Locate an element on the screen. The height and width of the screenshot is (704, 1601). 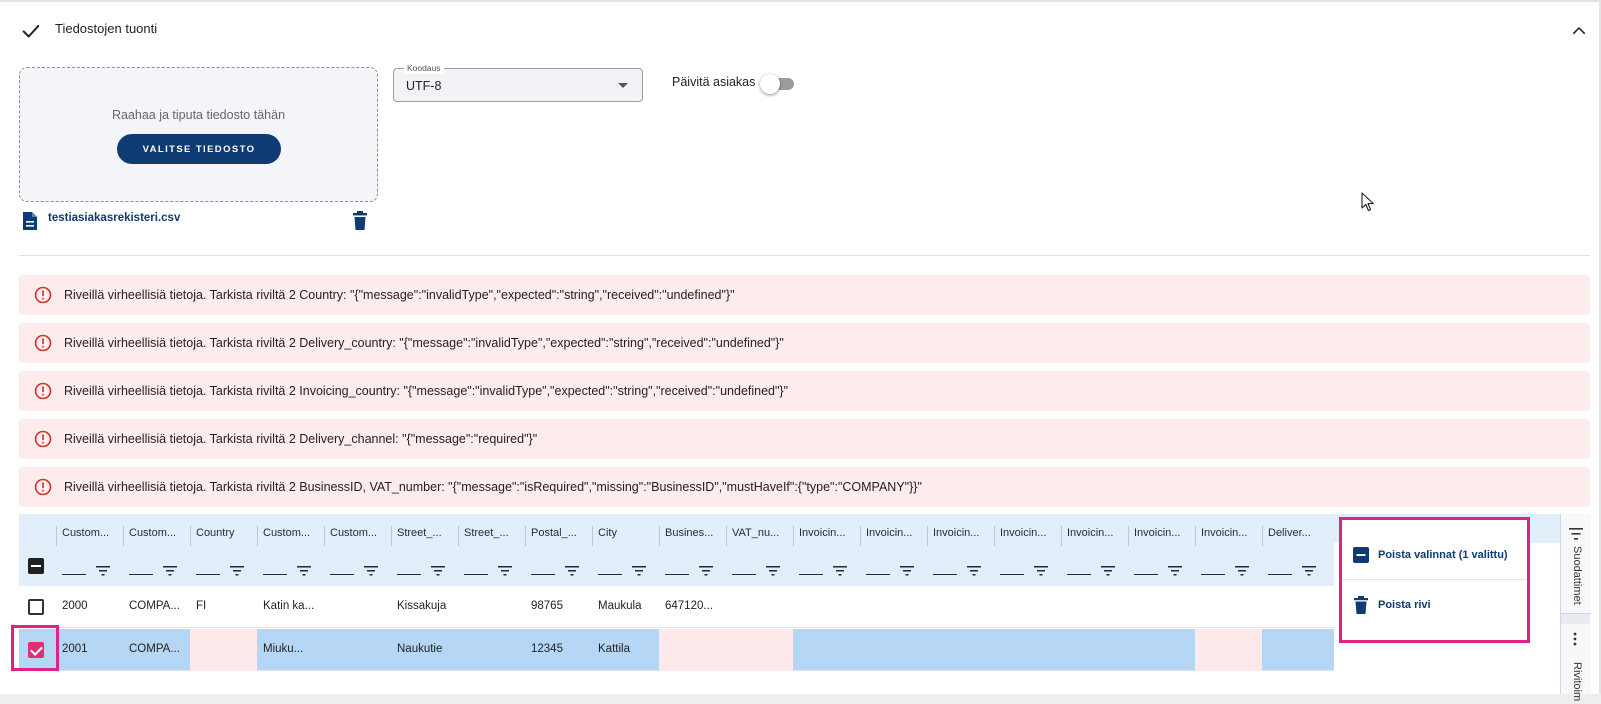
table-cell: FI is located at coordinates (223, 607).